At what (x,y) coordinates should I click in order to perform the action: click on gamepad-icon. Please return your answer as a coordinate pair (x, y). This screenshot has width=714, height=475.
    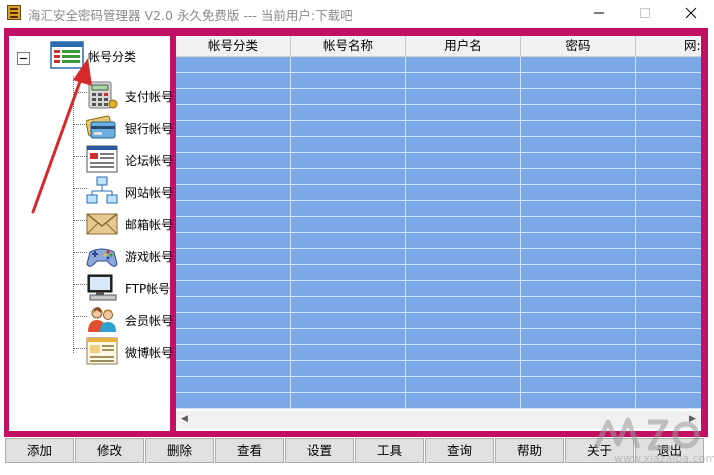
    Looking at the image, I should click on (102, 257).